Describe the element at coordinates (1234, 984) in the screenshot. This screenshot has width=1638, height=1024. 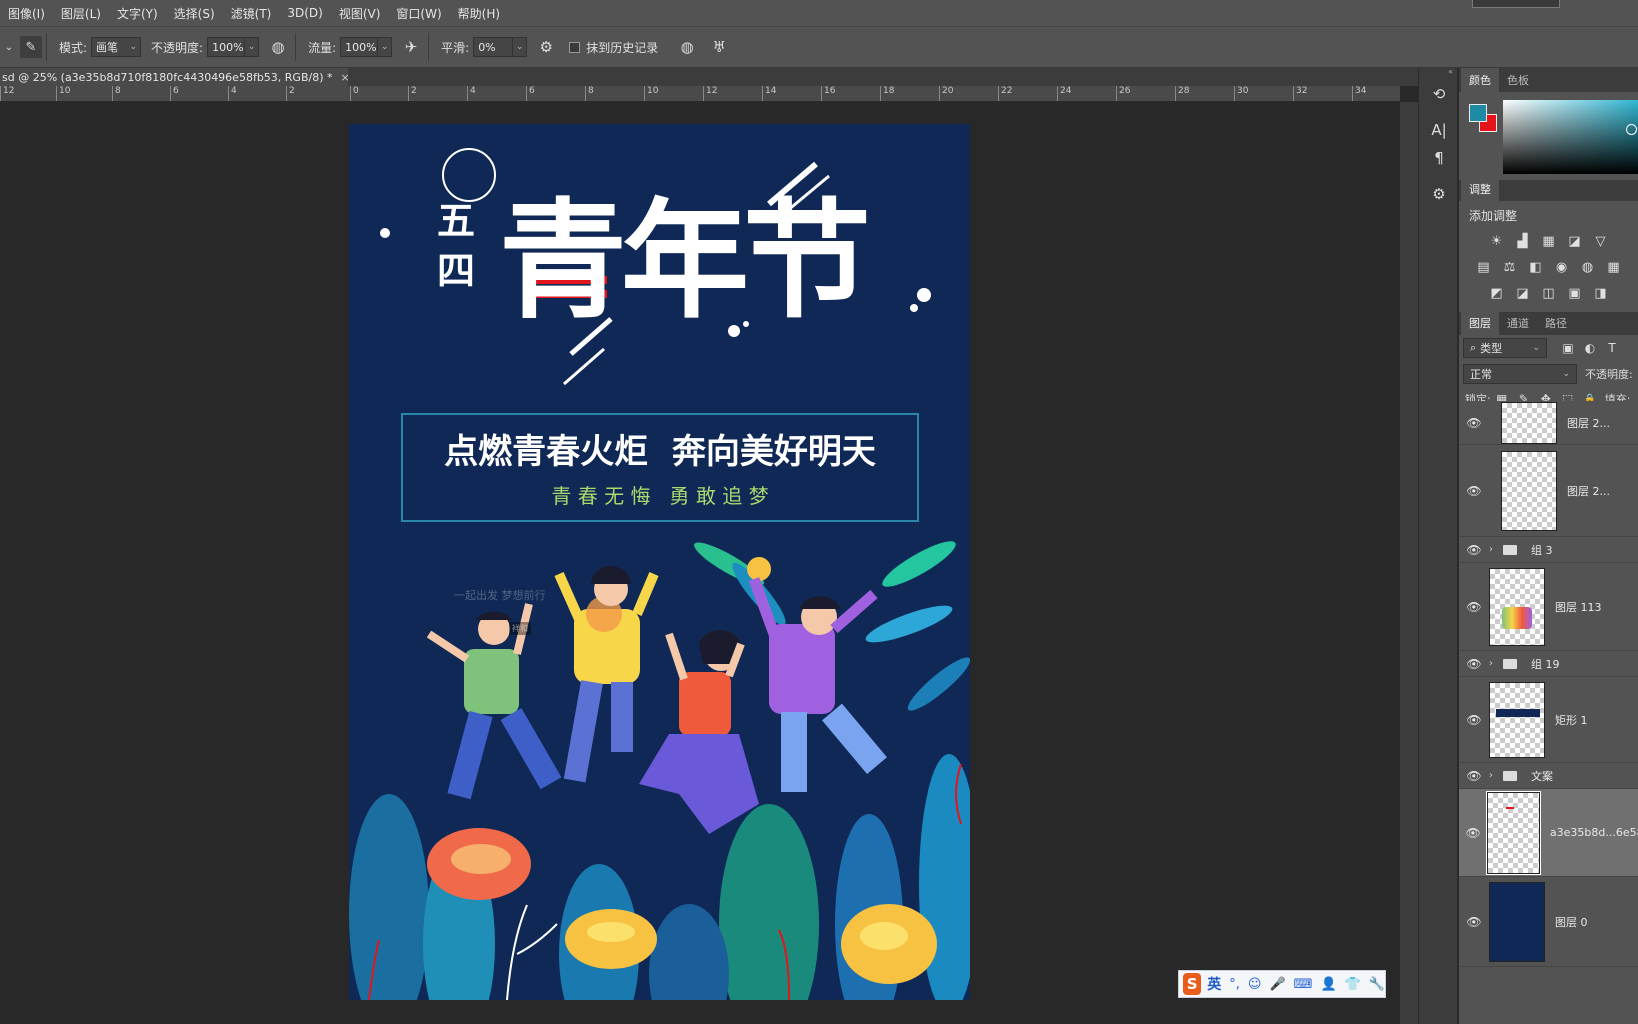
I see `punctuation-icon: °,` at that location.